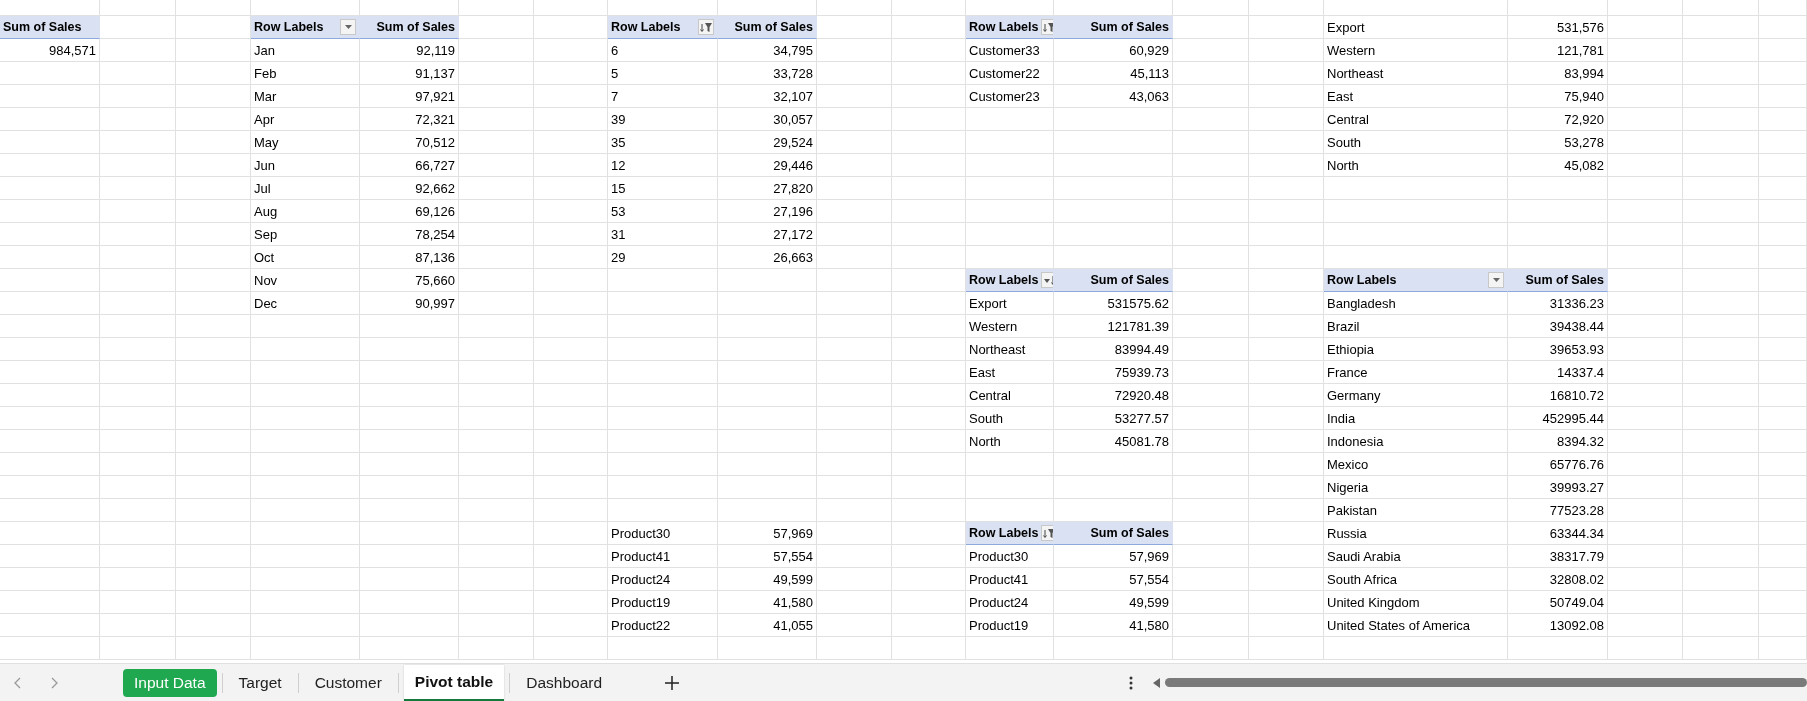  What do you see at coordinates (793, 142) in the screenshot?
I see `table-cell-text: 29,524` at bounding box center [793, 142].